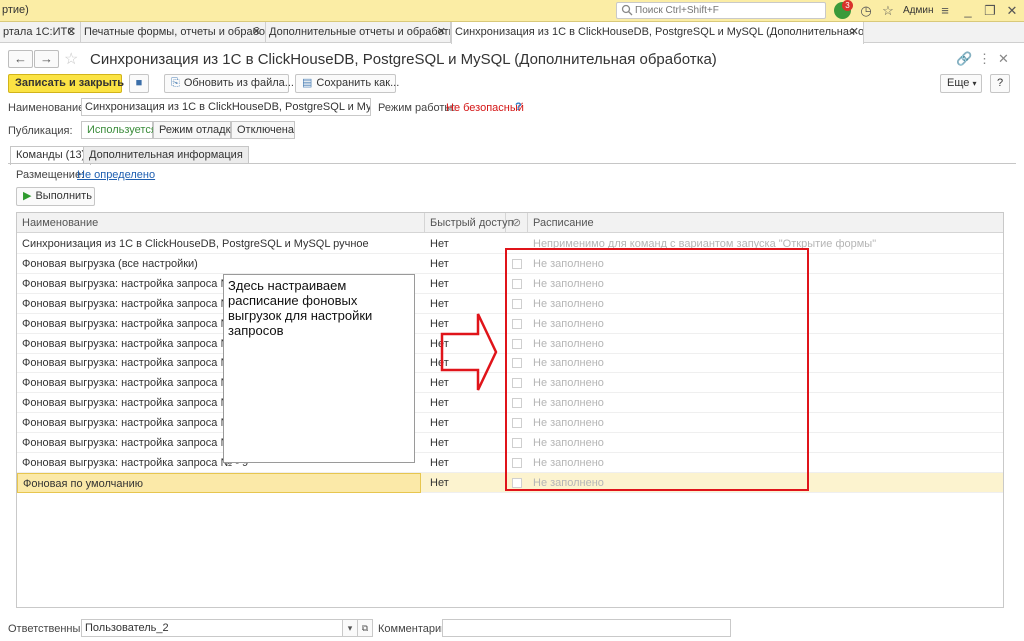 This screenshot has height=641, width=1024. What do you see at coordinates (968, 11) in the screenshot?
I see `minimize-icon: _` at bounding box center [968, 11].